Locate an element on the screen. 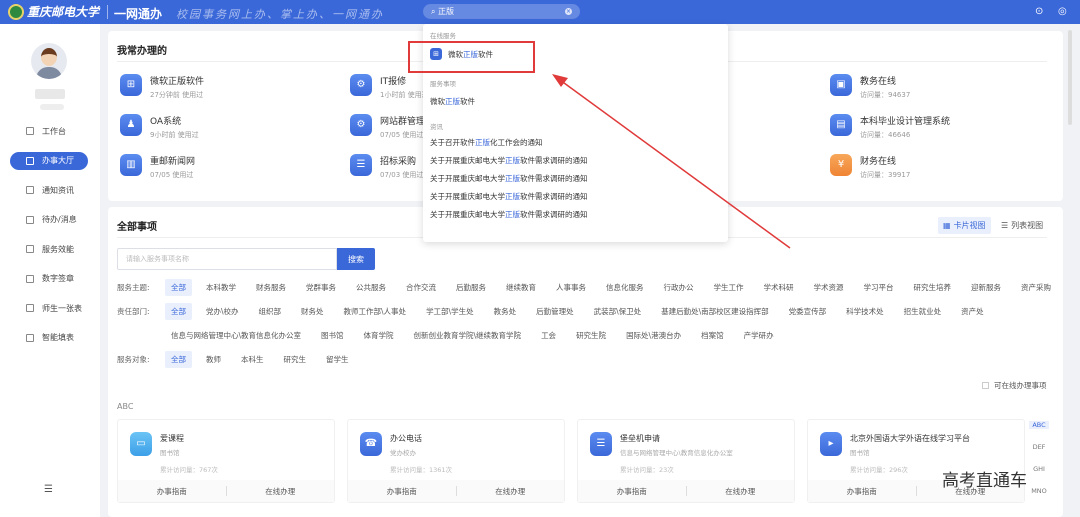 The height and width of the screenshot is (517, 1080). filter-tag: 党委宣传部 is located at coordinates (808, 311).